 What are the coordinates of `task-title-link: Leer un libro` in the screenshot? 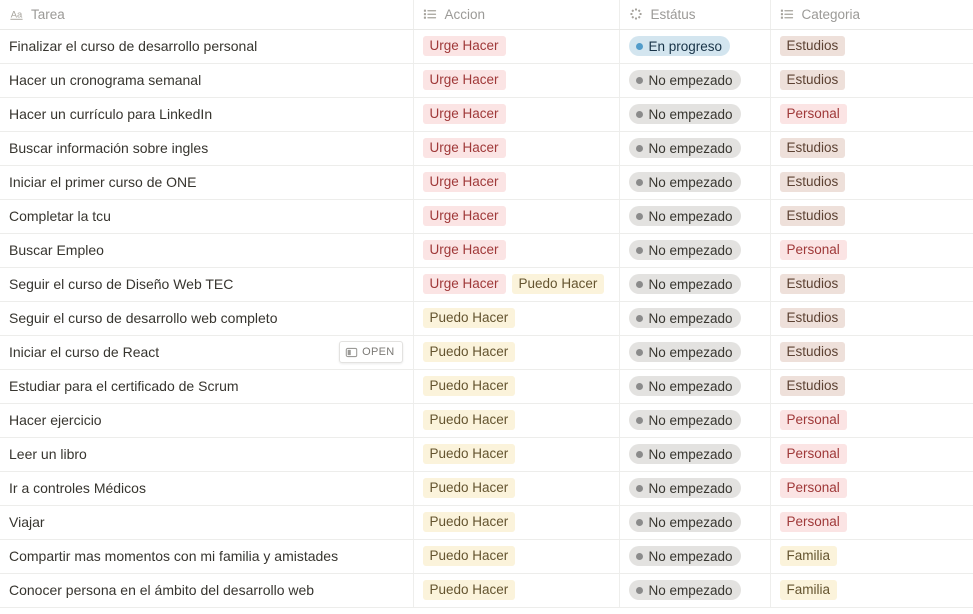 It's located at (48, 454).